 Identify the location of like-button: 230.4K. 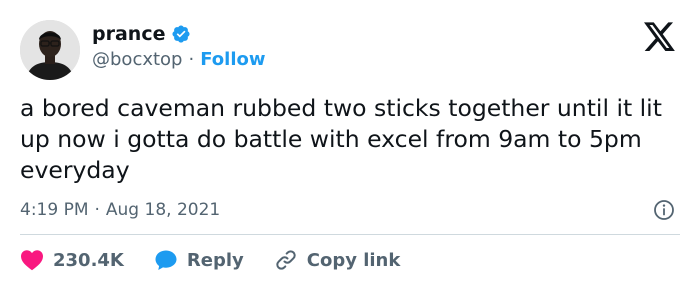
(72, 260).